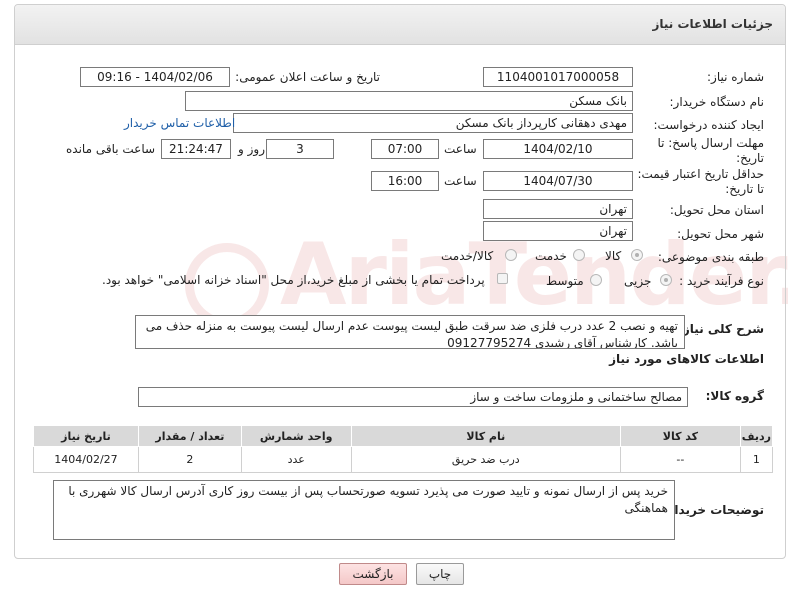 The width and height of the screenshot is (788, 598). What do you see at coordinates (433, 123) in the screenshot?
I see `creator-field: مهدی دهقانی کارپرداز بانک مسکن` at bounding box center [433, 123].